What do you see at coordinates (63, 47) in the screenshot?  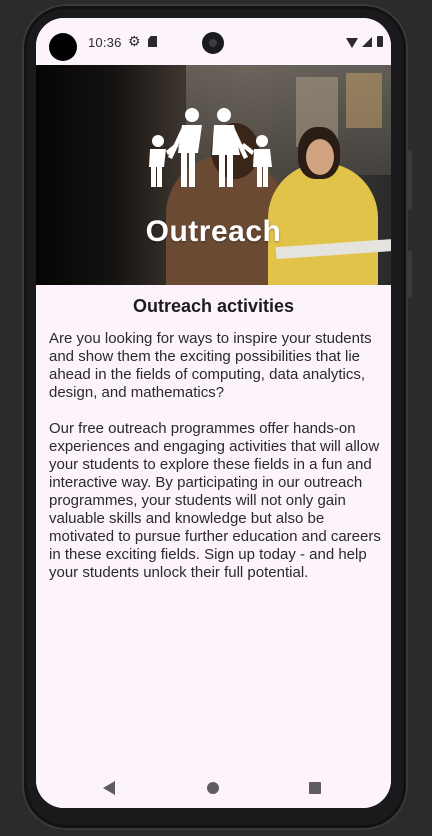 I see `front-sensor` at bounding box center [63, 47].